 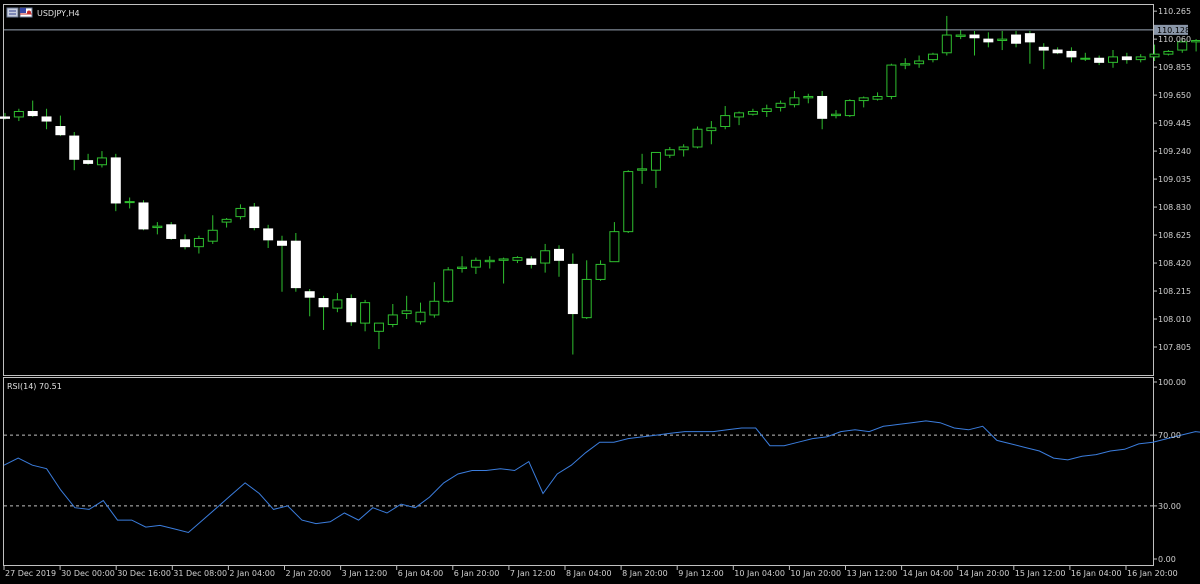 I want to click on price-axis-label: 108.420, so click(x=1174, y=263).